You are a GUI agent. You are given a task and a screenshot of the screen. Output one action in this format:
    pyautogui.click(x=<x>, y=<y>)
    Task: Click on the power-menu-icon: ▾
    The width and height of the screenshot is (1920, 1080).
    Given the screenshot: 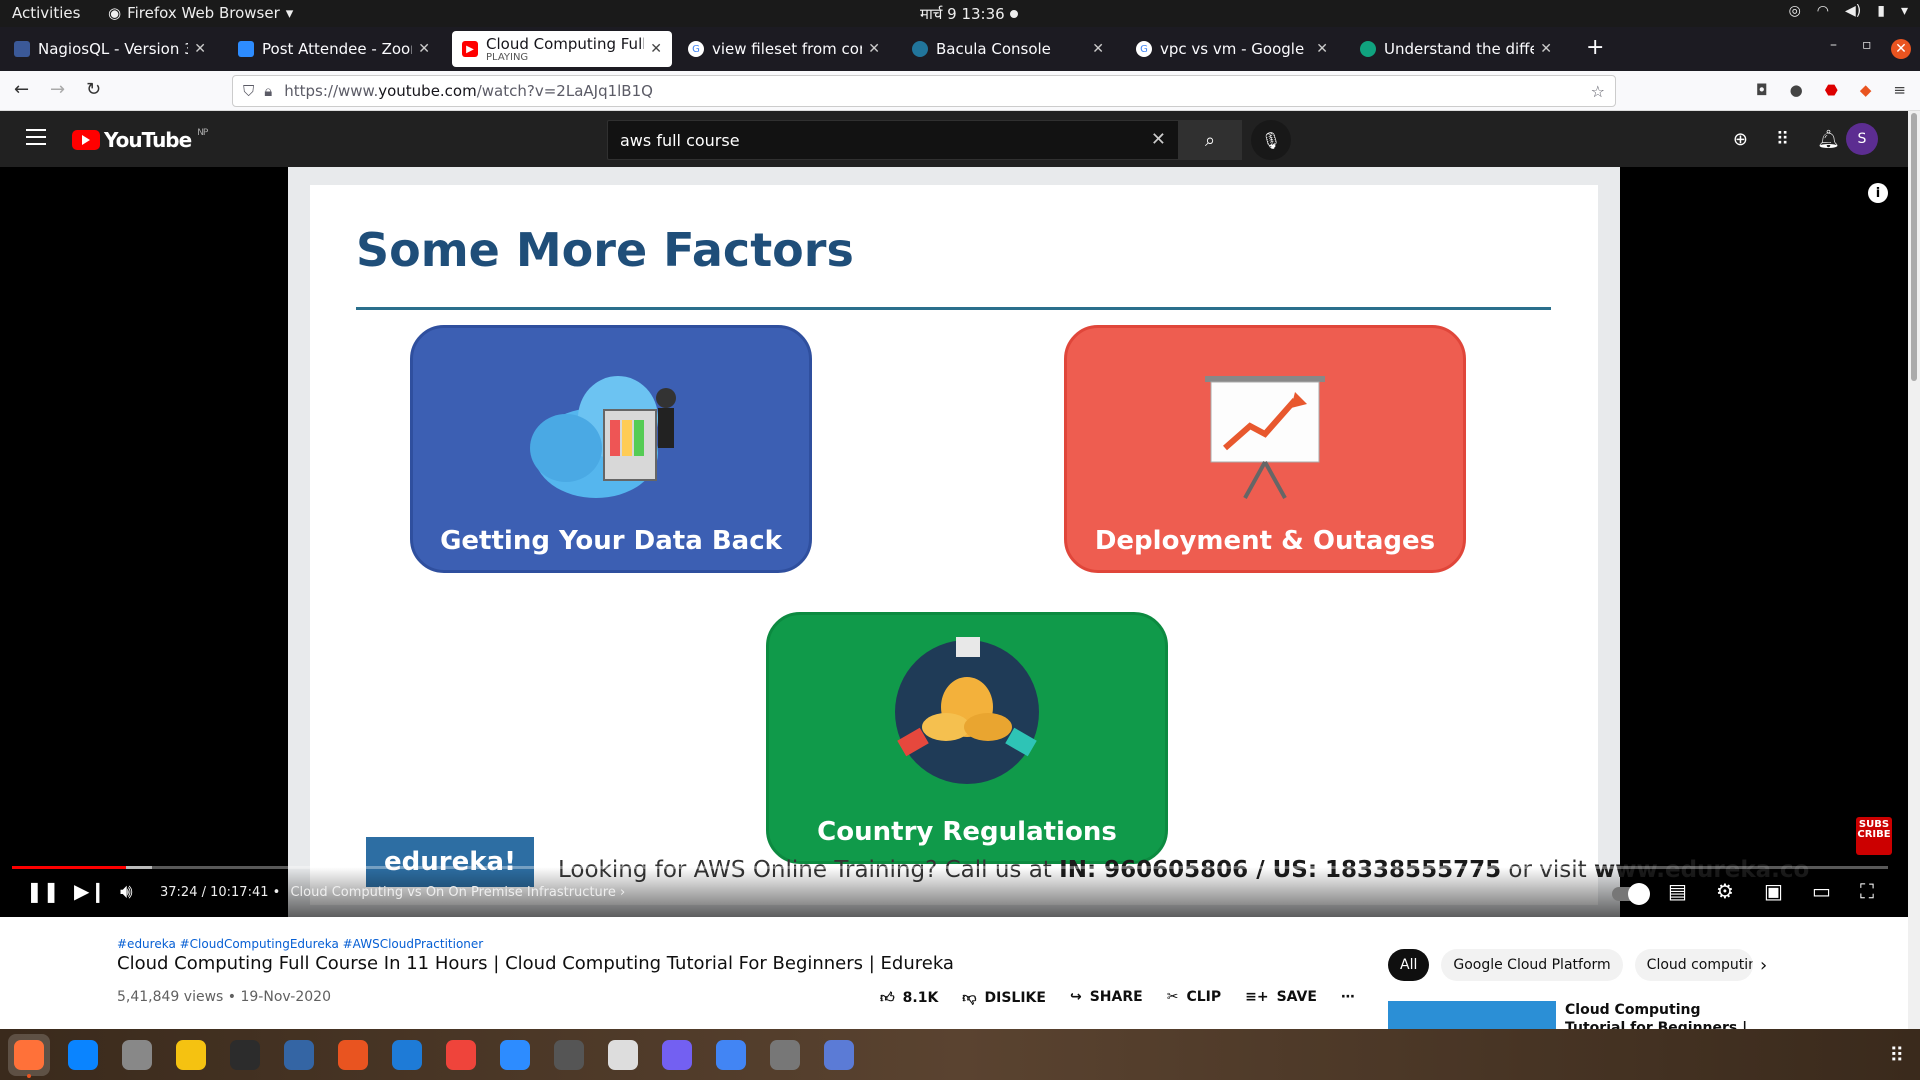 What is the action you would take?
    pyautogui.click(x=1904, y=11)
    